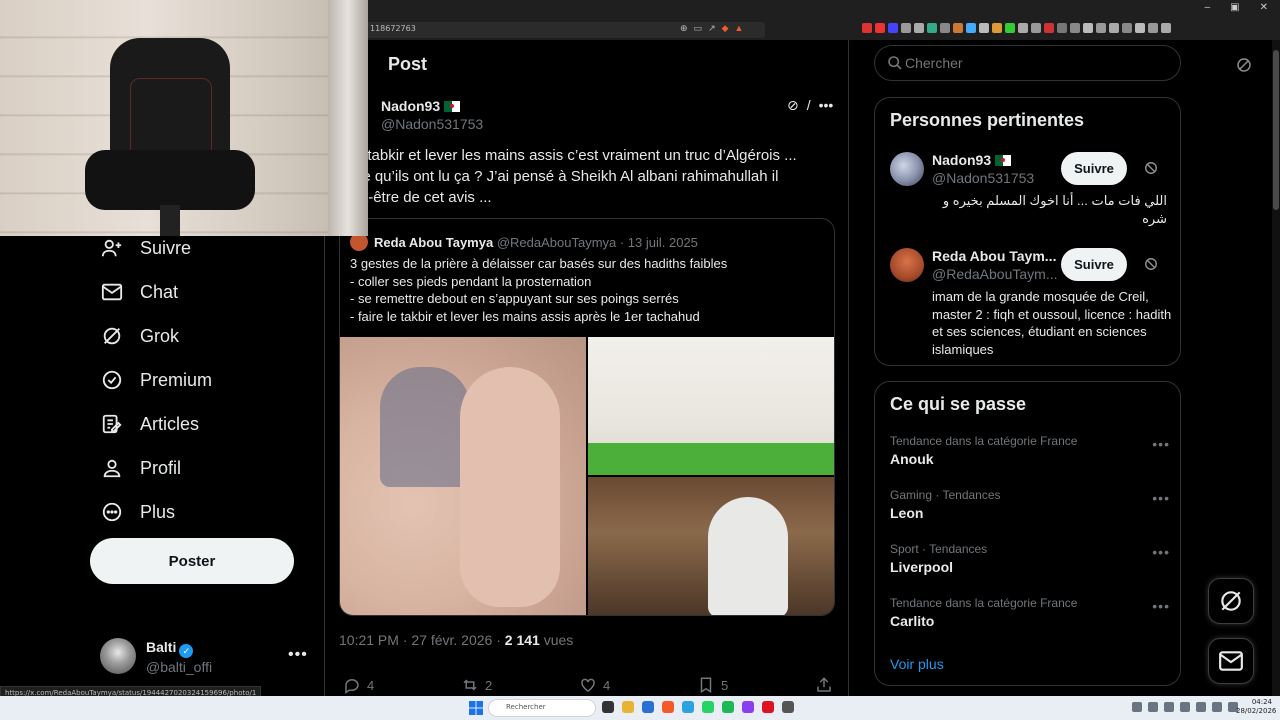 Image resolution: width=1280 pixels, height=720 pixels. Describe the element at coordinates (393, 28) in the screenshot. I see `address-bar-url: 118672763` at that location.